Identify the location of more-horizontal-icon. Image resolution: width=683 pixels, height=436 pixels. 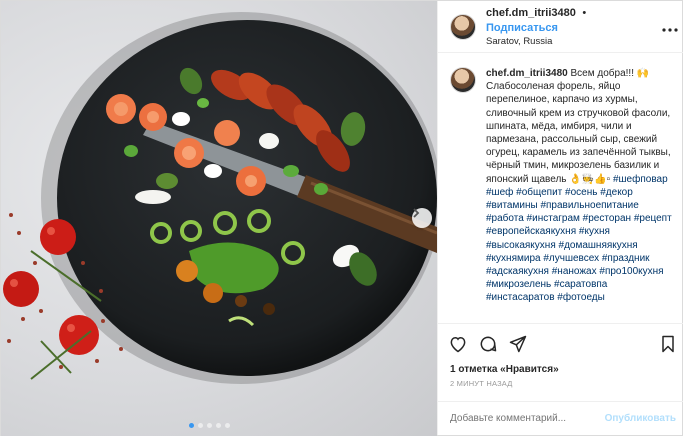
(670, 27).